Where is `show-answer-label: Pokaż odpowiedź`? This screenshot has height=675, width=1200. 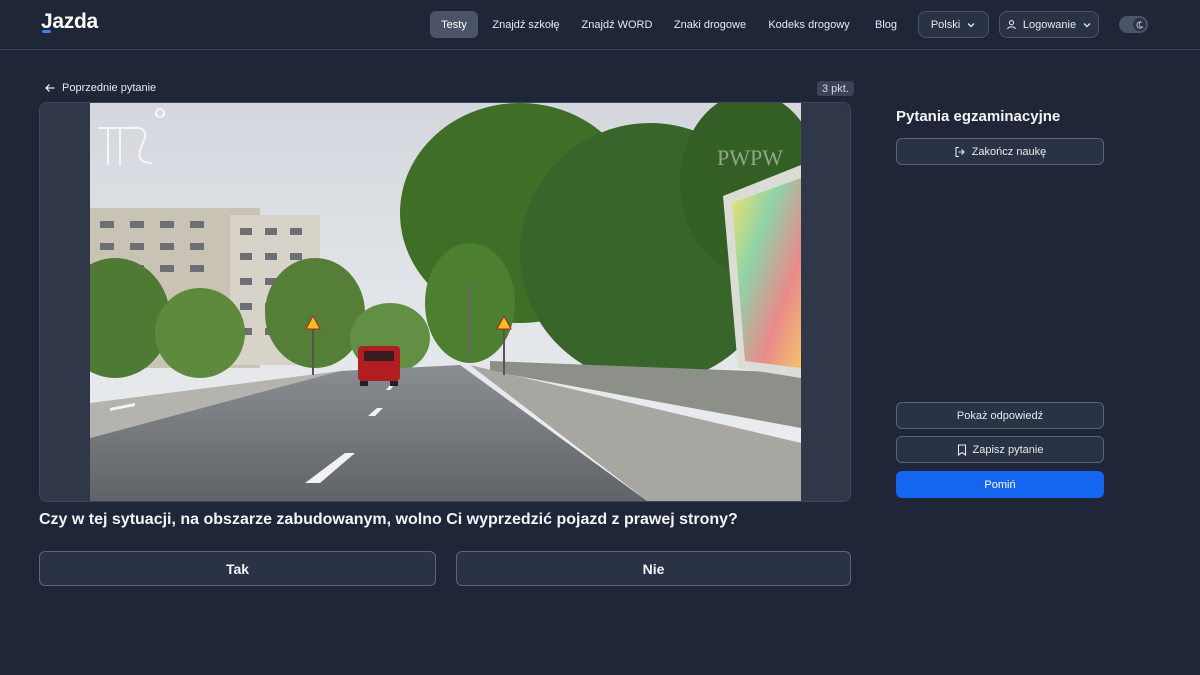 show-answer-label: Pokaż odpowiedź is located at coordinates (1000, 415).